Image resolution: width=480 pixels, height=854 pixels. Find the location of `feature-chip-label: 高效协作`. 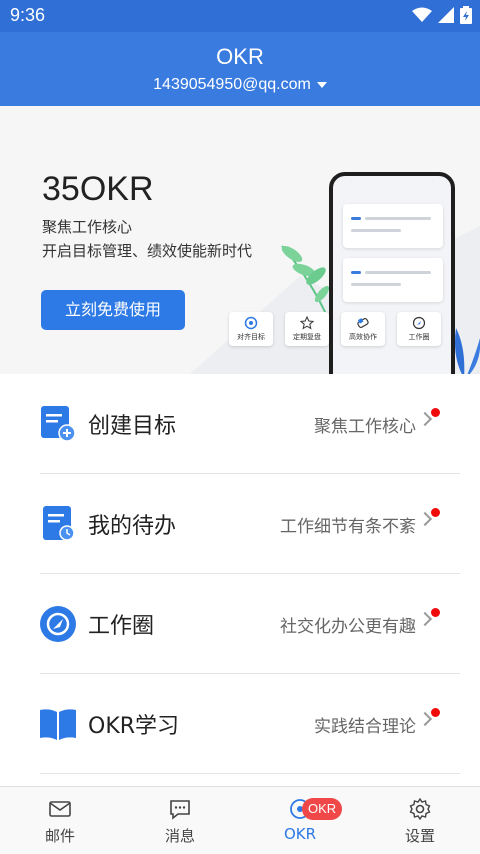

feature-chip-label: 高效协作 is located at coordinates (363, 337).